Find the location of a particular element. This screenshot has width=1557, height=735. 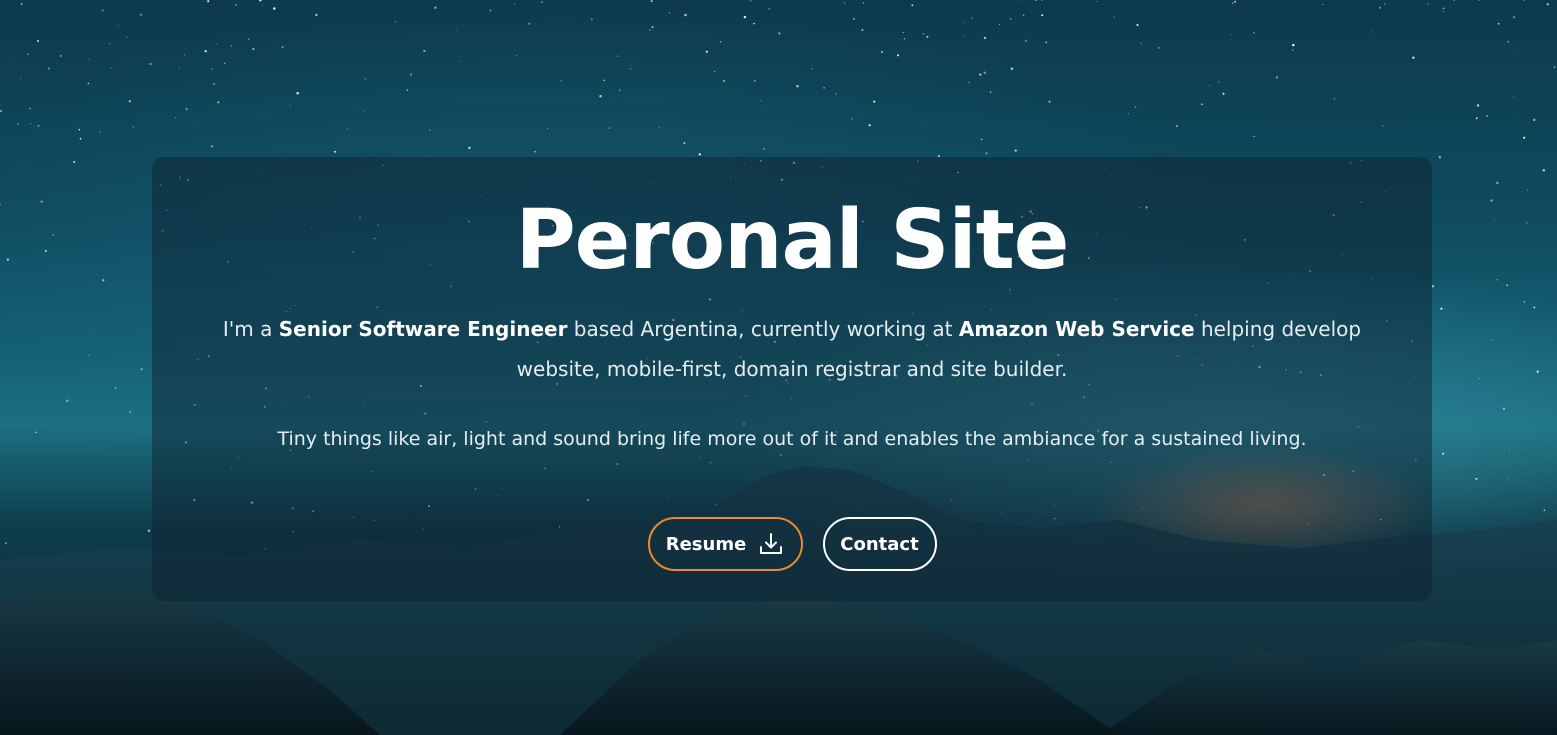

page-title: Peronal Site is located at coordinates (792, 240).